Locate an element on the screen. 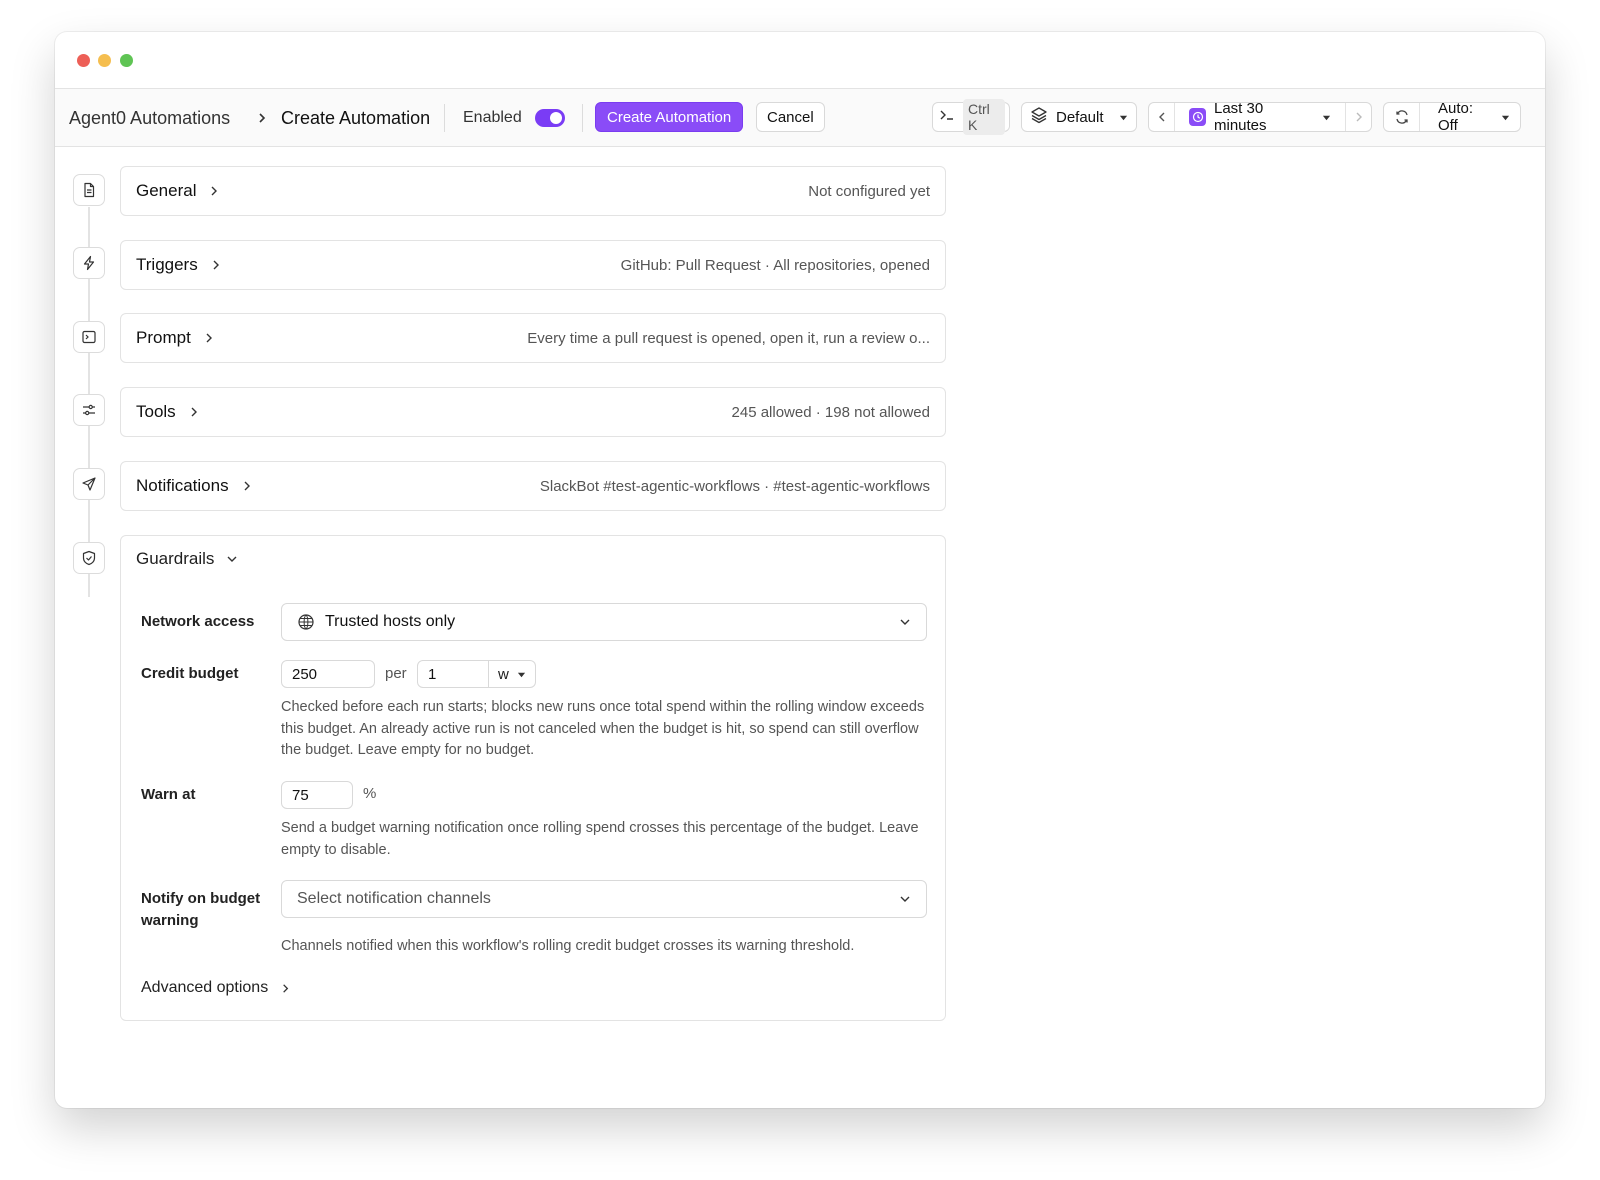 This screenshot has width=1600, height=1180. chevron-left-icon is located at coordinates (1162, 117).